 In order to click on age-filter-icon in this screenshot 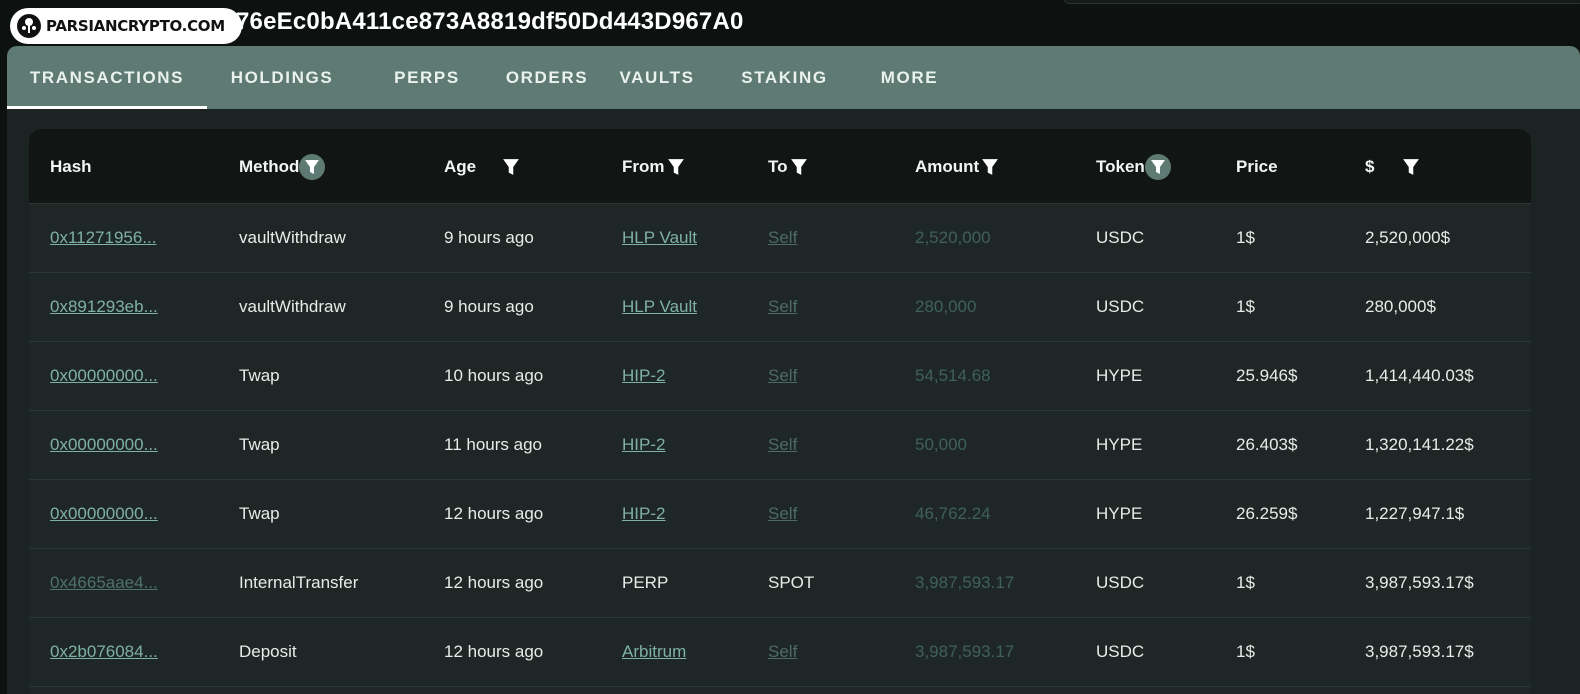, I will do `click(511, 167)`.